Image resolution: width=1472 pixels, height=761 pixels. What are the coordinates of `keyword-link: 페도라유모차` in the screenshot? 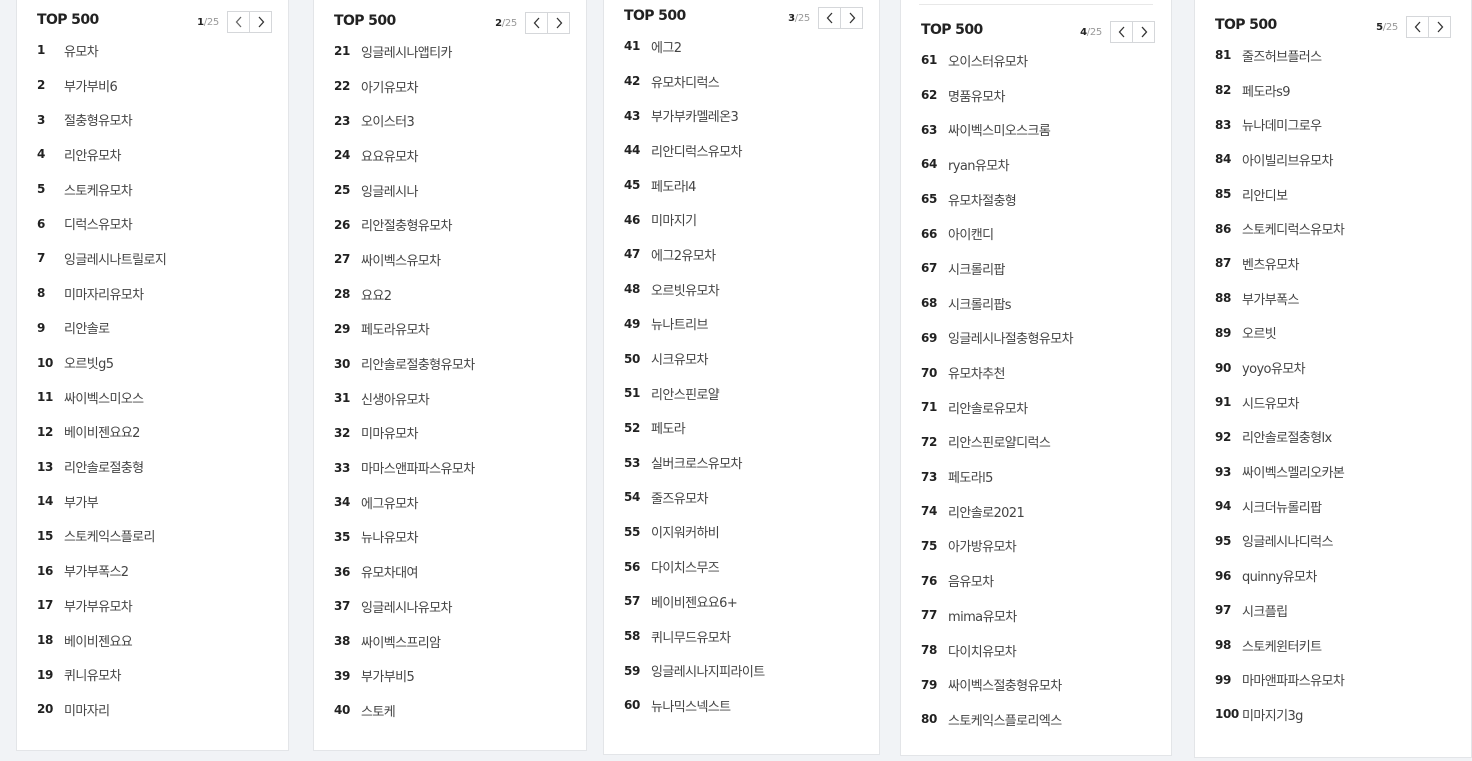 It's located at (395, 328).